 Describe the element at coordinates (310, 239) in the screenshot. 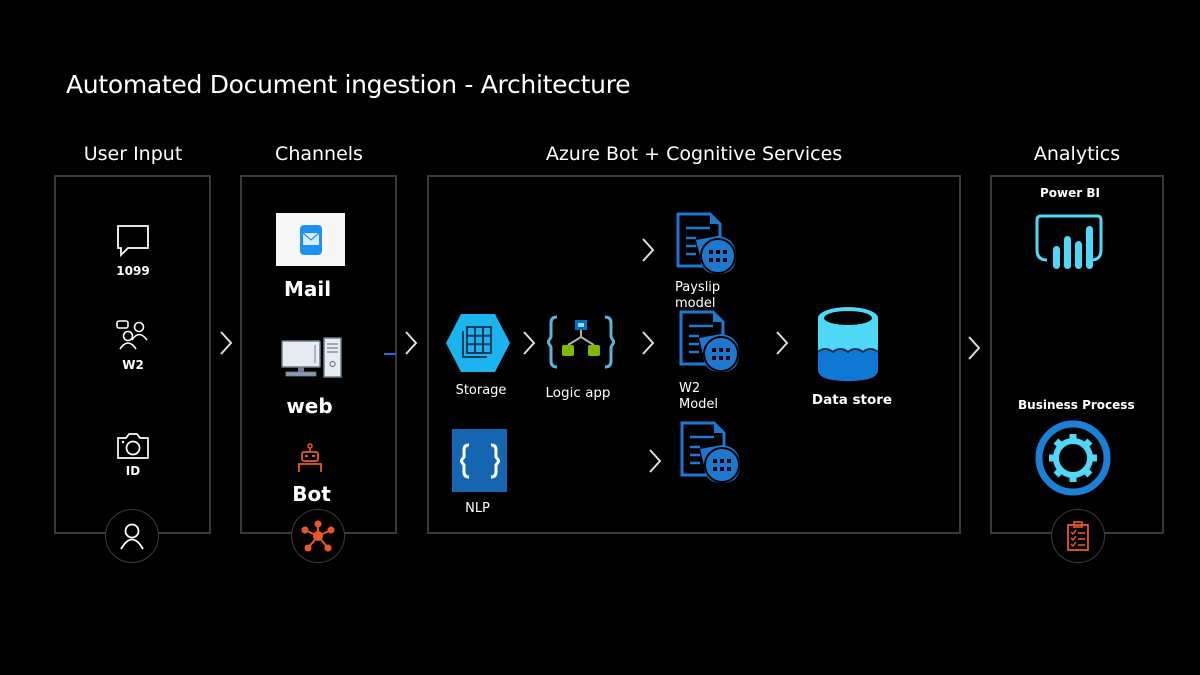

I see `mail-icon` at that location.